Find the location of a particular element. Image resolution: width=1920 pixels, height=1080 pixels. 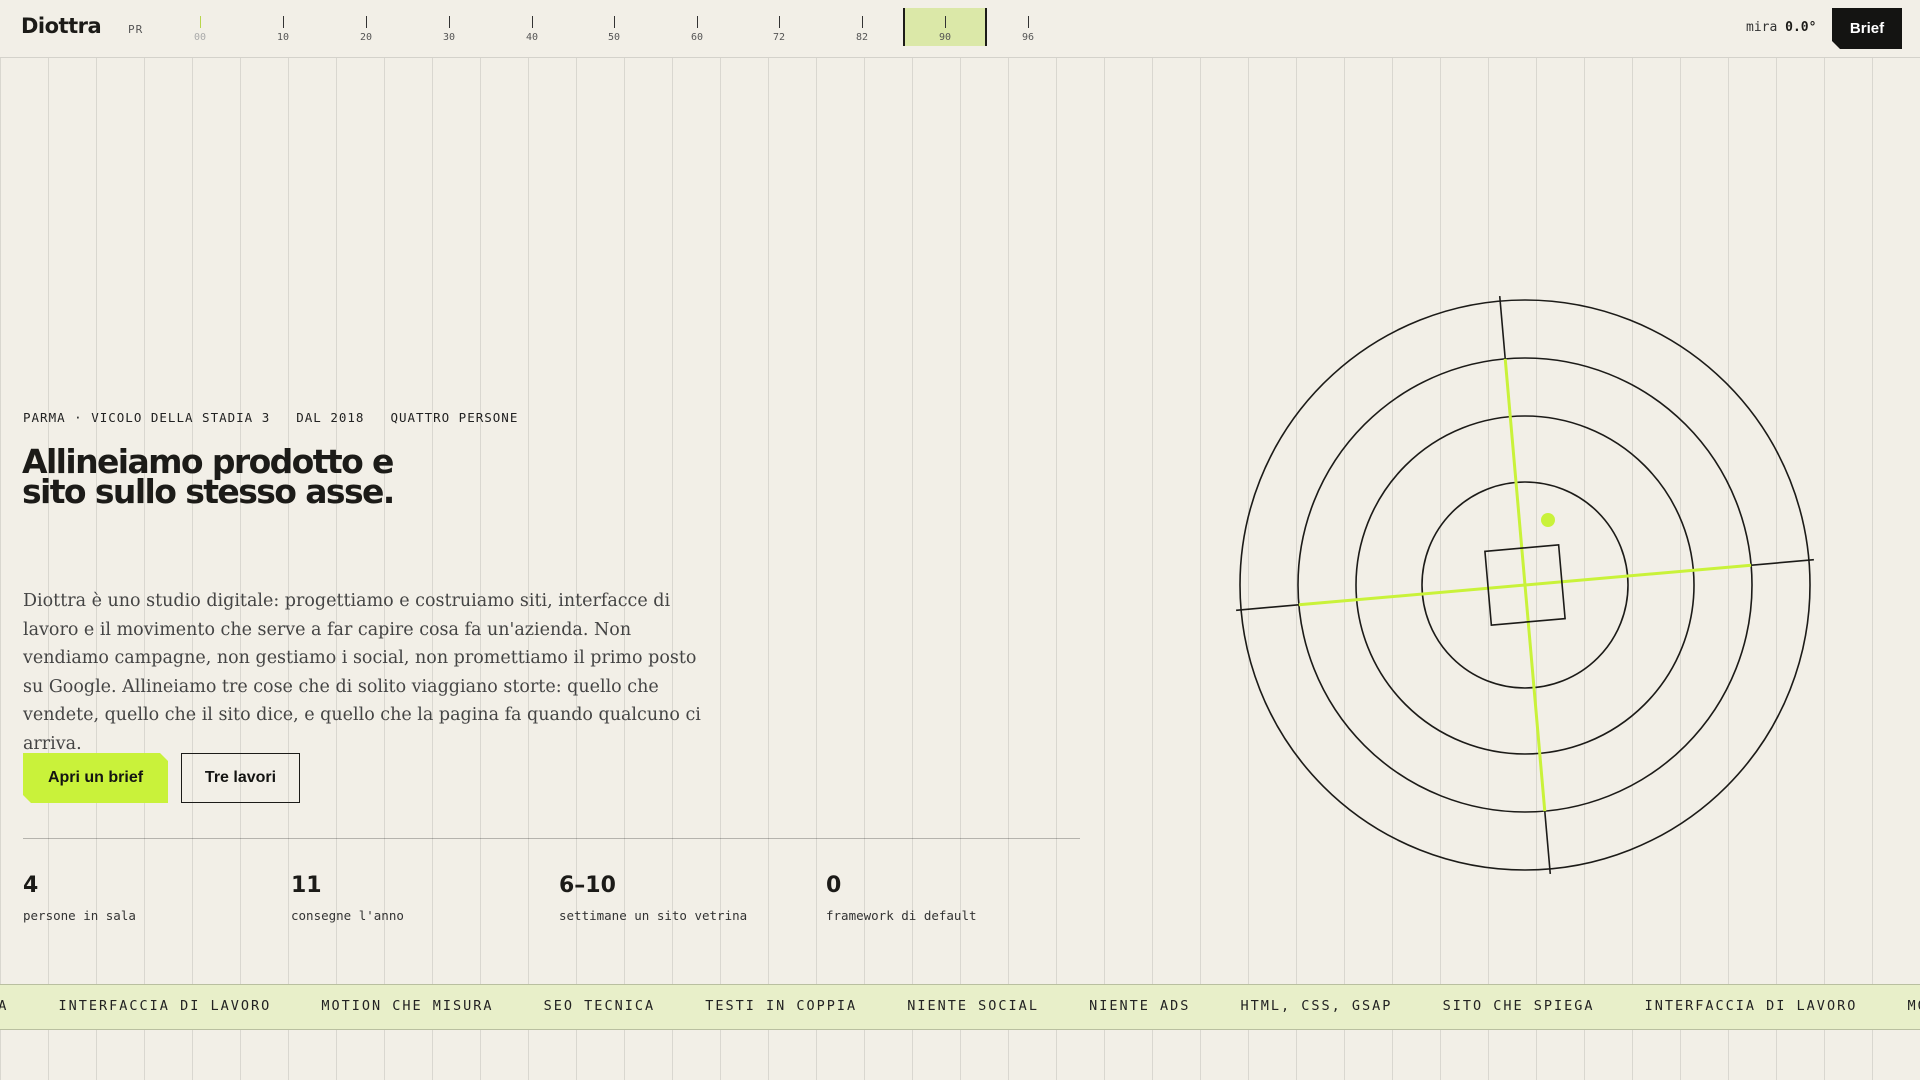

three-works-button: Tre lavori is located at coordinates (240, 778).